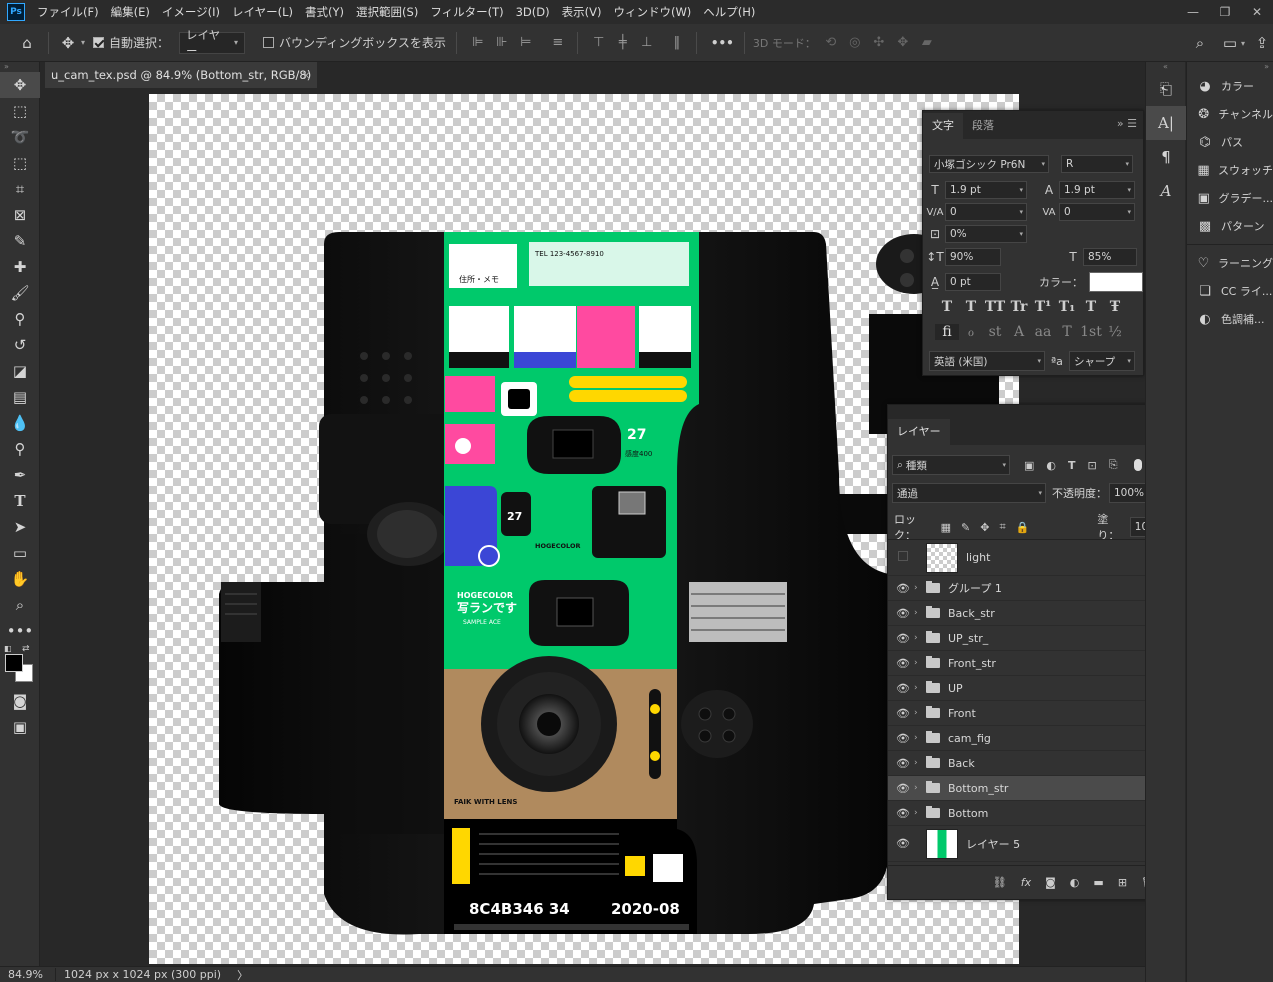  What do you see at coordinates (947, 307) in the screenshot?
I see `text-style-button-0: T` at bounding box center [947, 307].